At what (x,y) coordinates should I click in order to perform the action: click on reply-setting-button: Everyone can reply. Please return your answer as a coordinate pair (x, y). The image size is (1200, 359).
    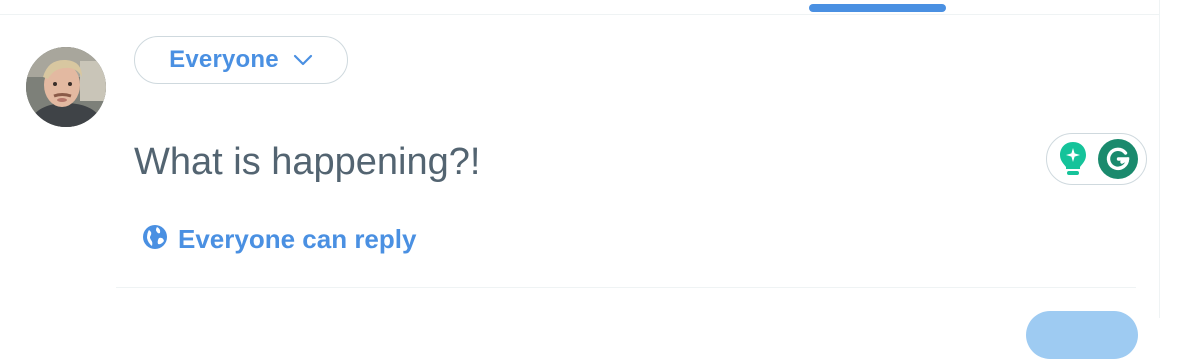
    Looking at the image, I should click on (279, 239).